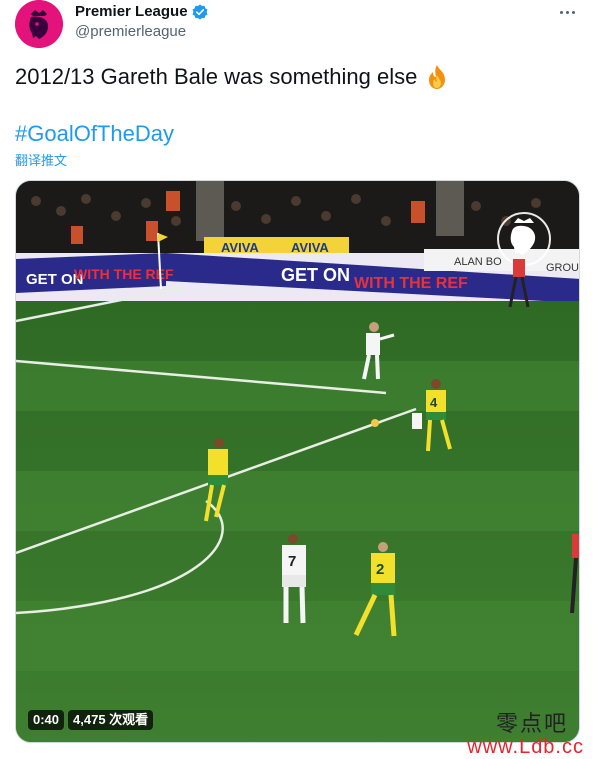 This screenshot has height=759, width=594. Describe the element at coordinates (531, 724) in the screenshot. I see `site-watermark-chinese: 零点吧` at that location.